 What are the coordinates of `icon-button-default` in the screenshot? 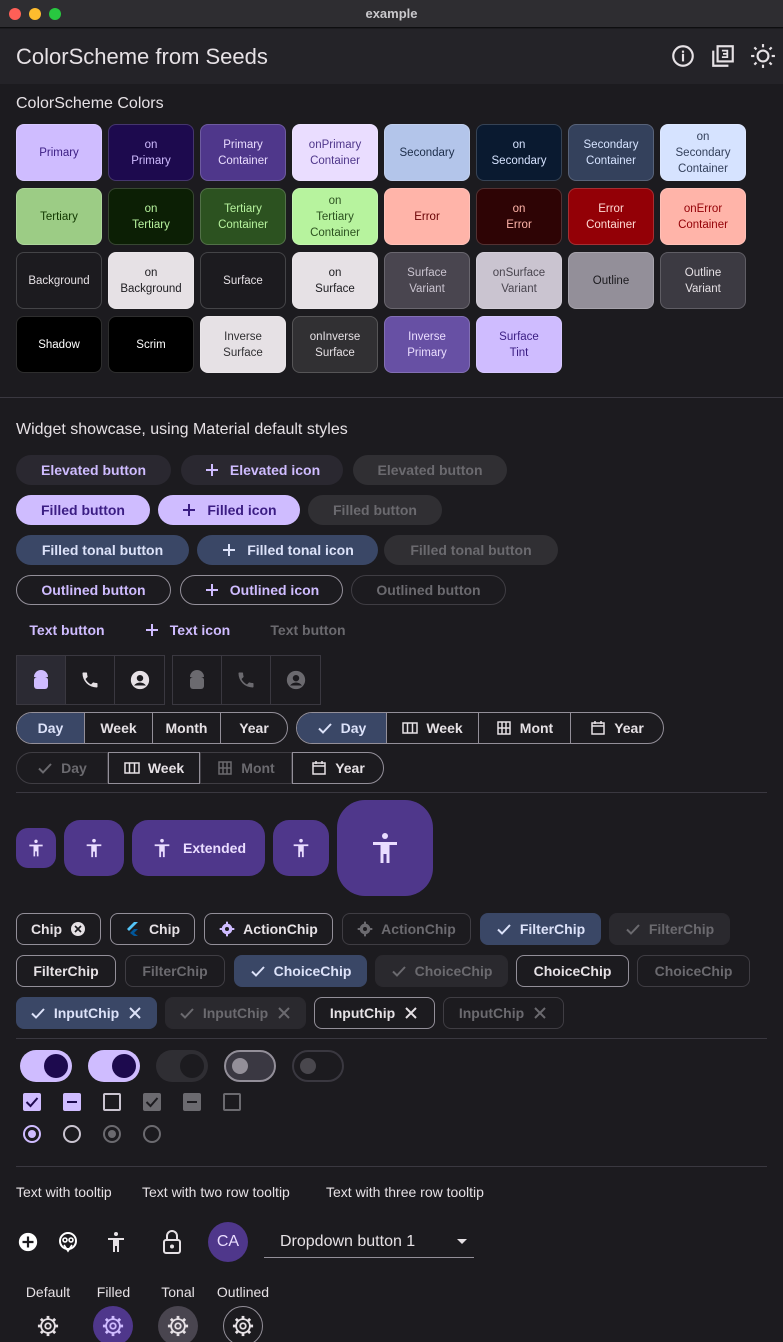 It's located at (48, 1324).